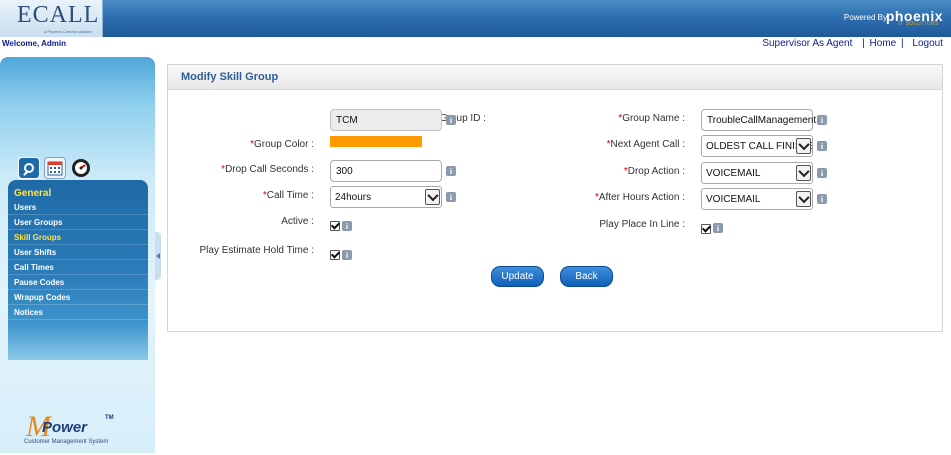 This screenshot has width=951, height=455. Describe the element at coordinates (642, 224) in the screenshot. I see `play-place-in-line-label: Play Place In Line :` at that location.